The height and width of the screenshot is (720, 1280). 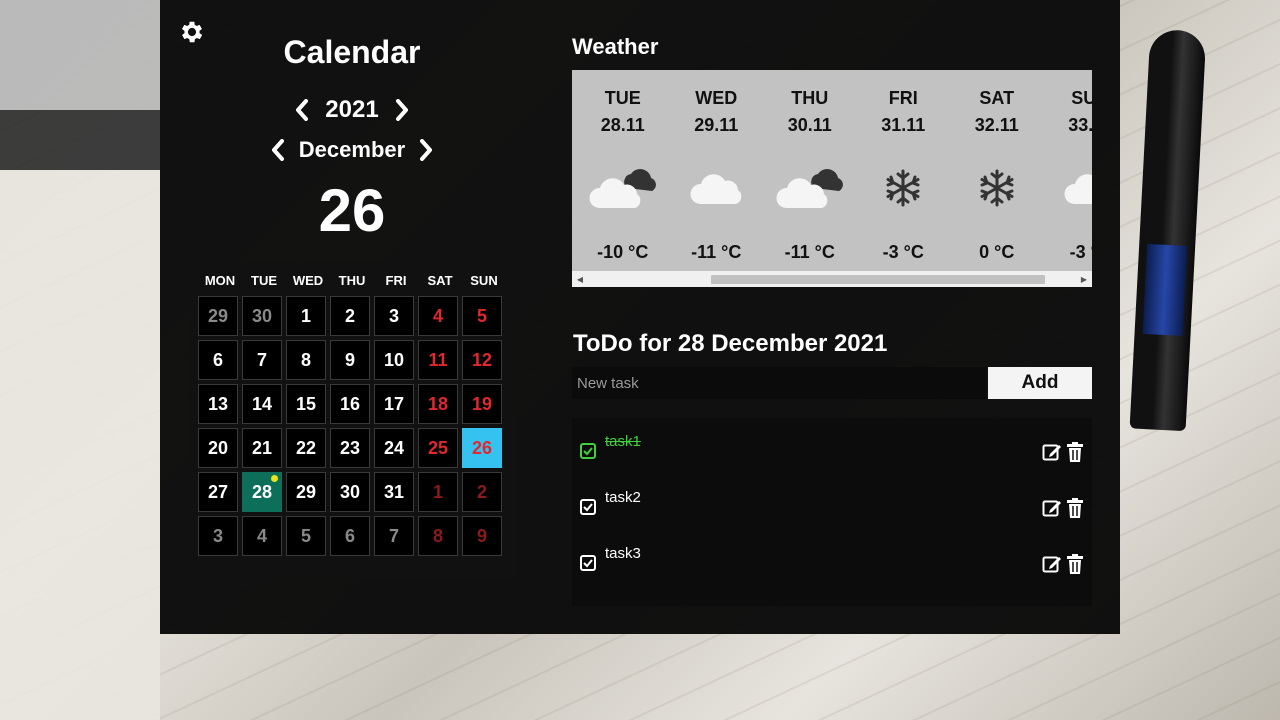 I want to click on settings-gear-icon, so click(x=192, y=32).